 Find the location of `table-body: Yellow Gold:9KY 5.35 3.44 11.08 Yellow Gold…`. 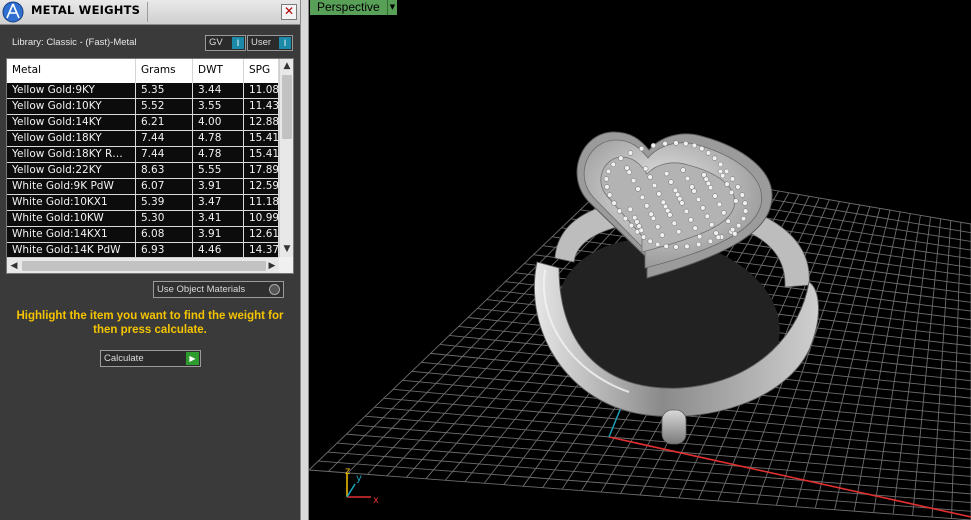

table-body: Yellow Gold:9KY 5.35 3.44 11.08 Yellow Gold… is located at coordinates (143, 170).